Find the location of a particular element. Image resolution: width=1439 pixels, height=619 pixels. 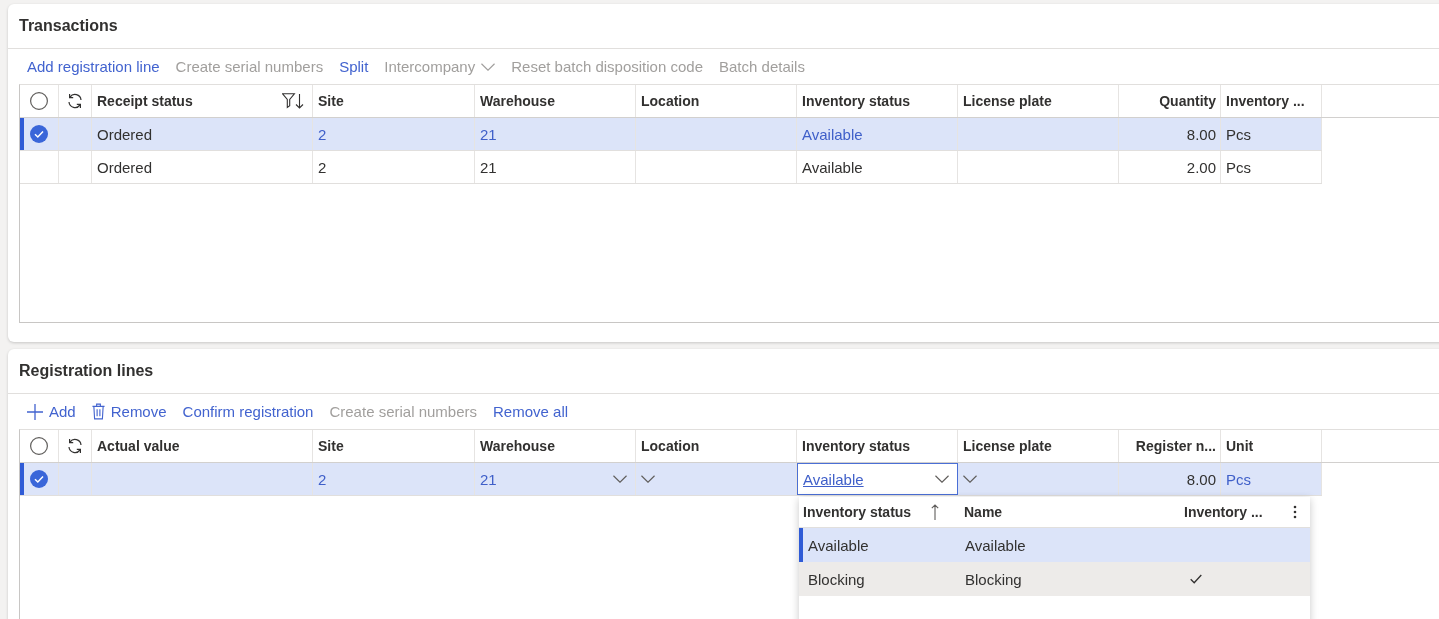

arrow-up-icon is located at coordinates (935, 512).